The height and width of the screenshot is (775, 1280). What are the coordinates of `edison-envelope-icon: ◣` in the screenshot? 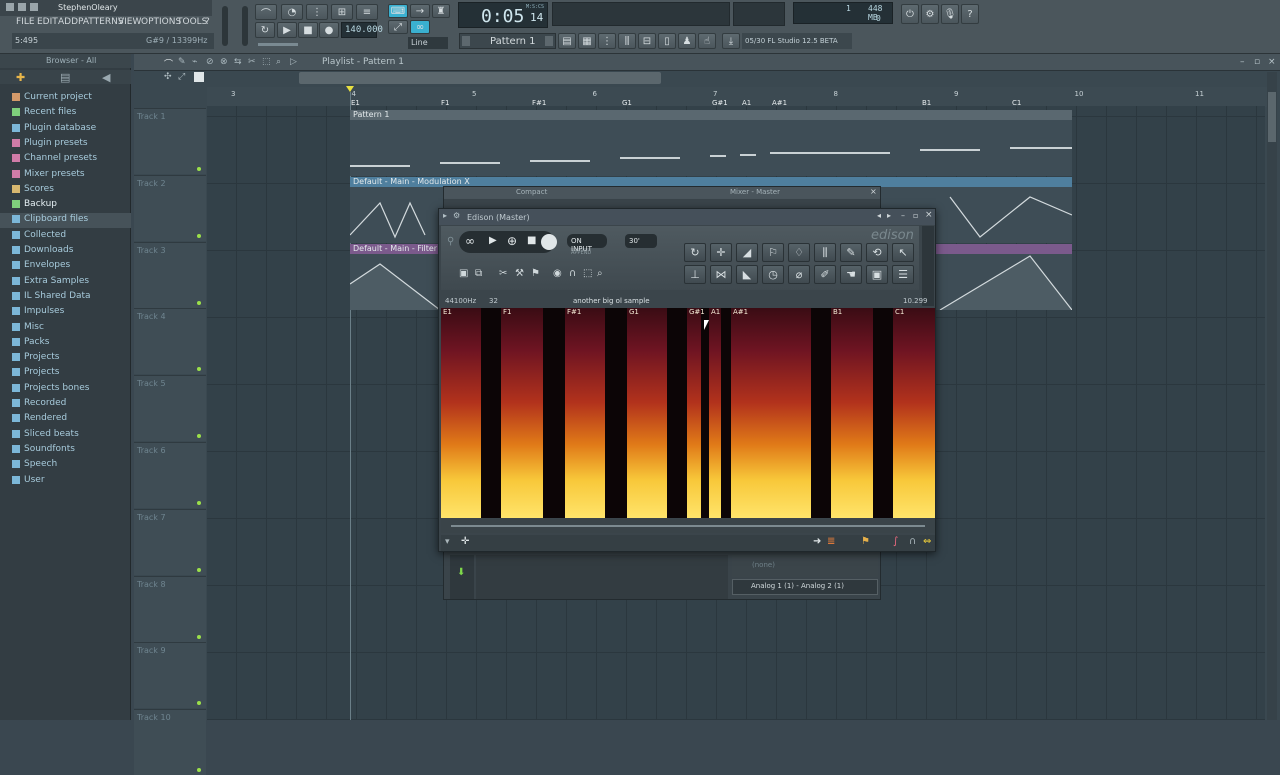 It's located at (747, 274).